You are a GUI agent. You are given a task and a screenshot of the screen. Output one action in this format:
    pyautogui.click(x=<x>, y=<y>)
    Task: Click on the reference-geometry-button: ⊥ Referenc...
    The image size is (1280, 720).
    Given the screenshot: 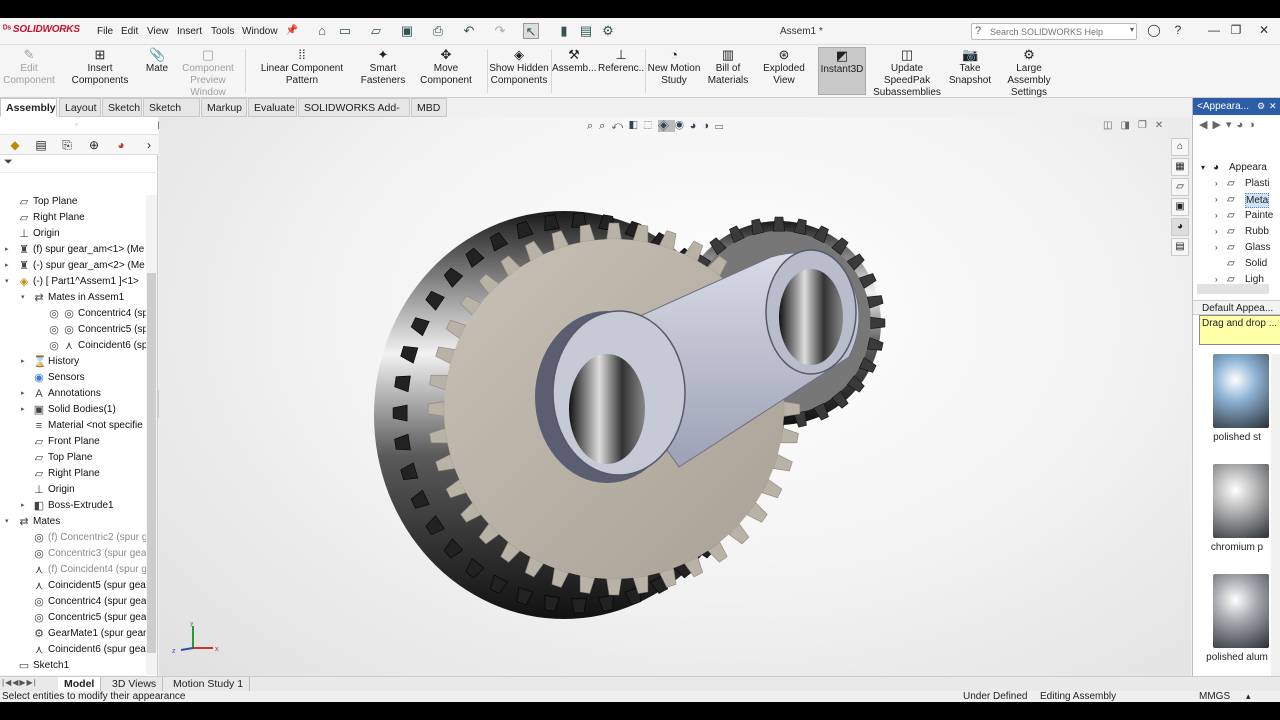 What is the action you would take?
    pyautogui.click(x=622, y=71)
    